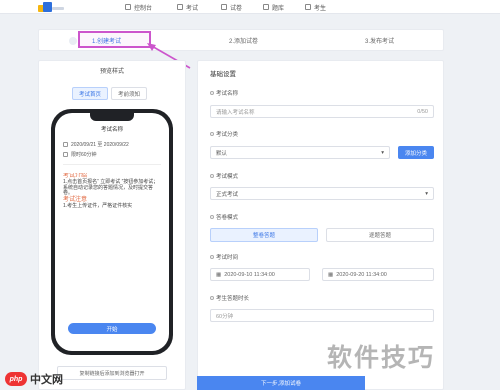 Image resolution: width=500 pixels, height=390 pixels. What do you see at coordinates (260, 274) in the screenshot?
I see `start-time-input: ▦ 2020-09-10 11:34:00` at bounding box center [260, 274].